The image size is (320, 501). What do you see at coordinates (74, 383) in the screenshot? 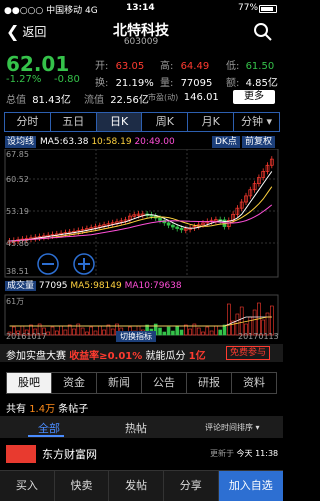
I see `tab-funds: 资金` at bounding box center [74, 383].